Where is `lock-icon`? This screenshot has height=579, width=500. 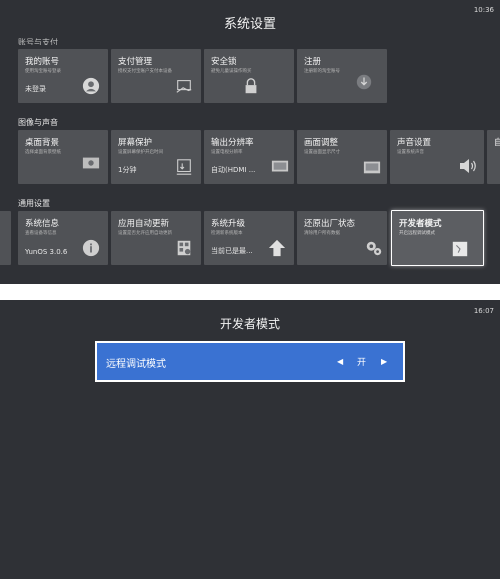
lock-icon is located at coordinates (251, 86).